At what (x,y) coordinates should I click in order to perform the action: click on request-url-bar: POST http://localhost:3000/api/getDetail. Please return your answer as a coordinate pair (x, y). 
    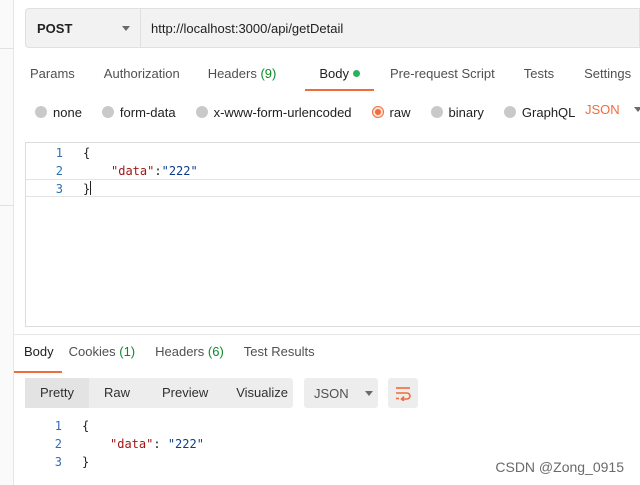
    Looking at the image, I should click on (332, 28).